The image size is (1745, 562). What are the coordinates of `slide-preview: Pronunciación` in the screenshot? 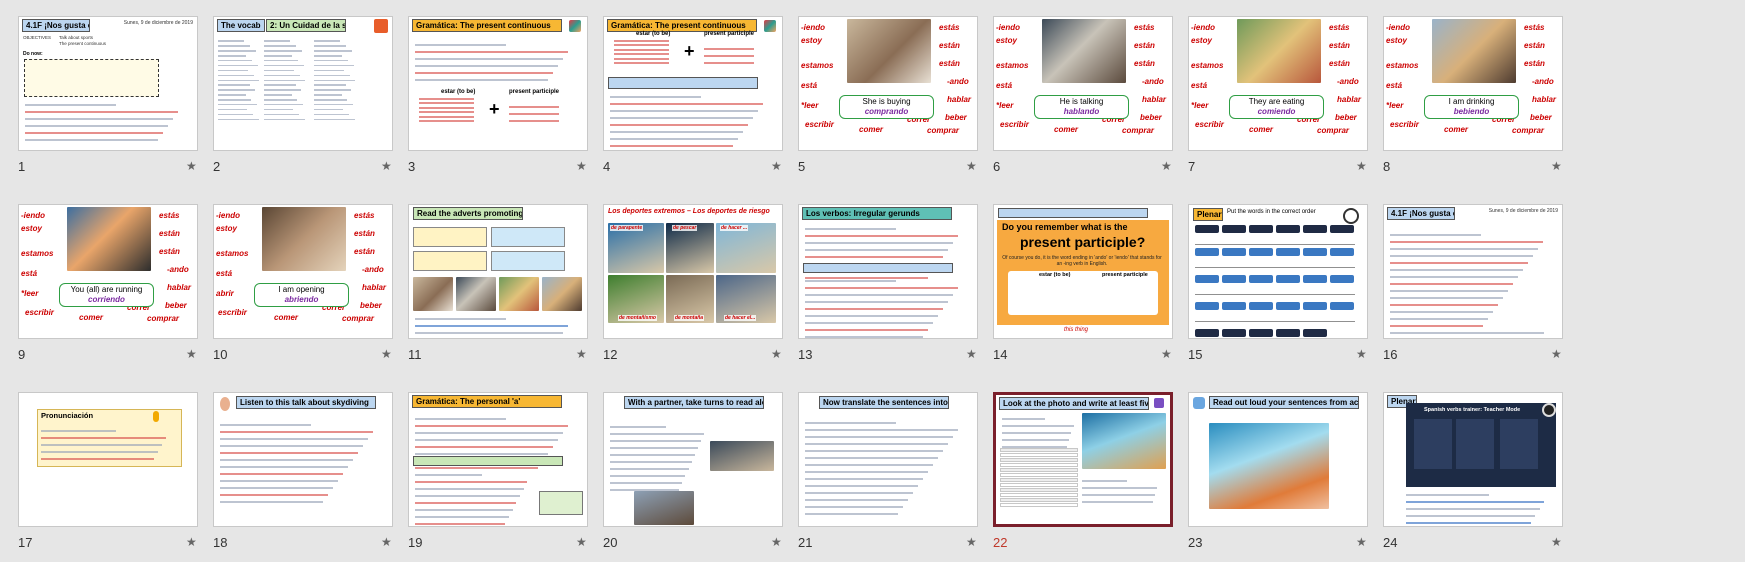 It's located at (108, 459).